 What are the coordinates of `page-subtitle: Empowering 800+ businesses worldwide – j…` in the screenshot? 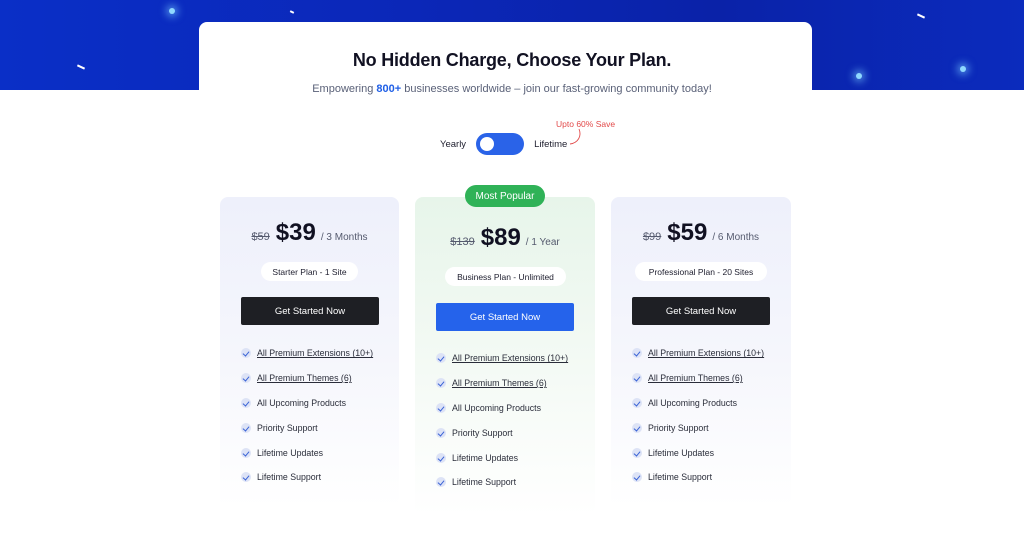 It's located at (512, 89).